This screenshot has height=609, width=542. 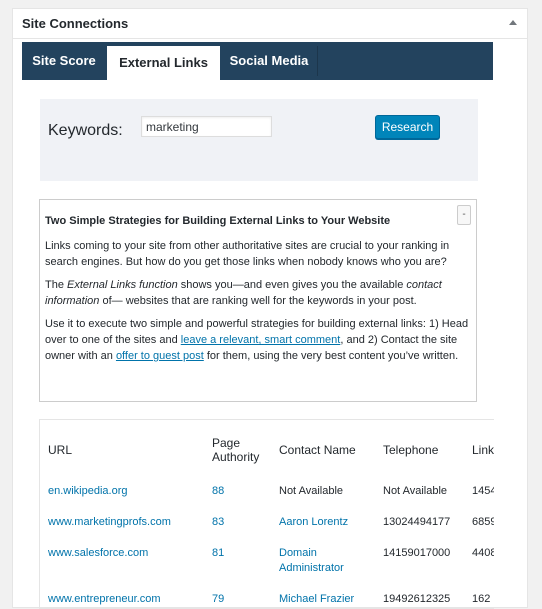 What do you see at coordinates (104, 599) in the screenshot?
I see `url-link: www.entrepreneur.com` at bounding box center [104, 599].